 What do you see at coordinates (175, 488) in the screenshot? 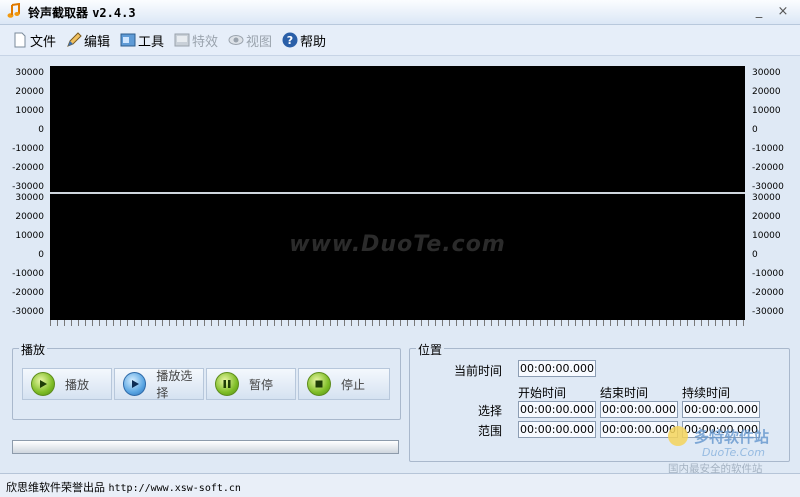
I see `status-url: http://www.xsw-soft.cn` at bounding box center [175, 488].